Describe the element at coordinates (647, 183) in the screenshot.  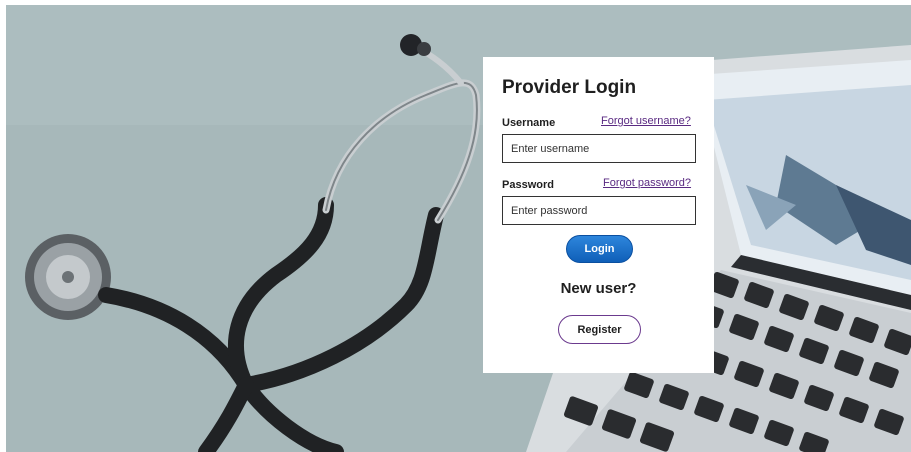
I see `forgot-password-link: Forgot password?` at that location.